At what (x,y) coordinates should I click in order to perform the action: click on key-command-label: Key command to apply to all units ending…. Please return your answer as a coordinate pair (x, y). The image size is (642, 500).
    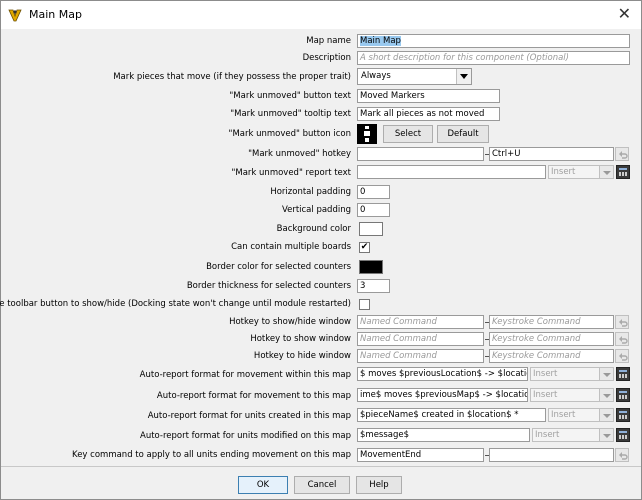
    Looking at the image, I should click on (211, 455).